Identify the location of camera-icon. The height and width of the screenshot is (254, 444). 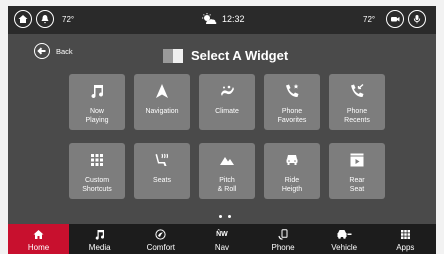
(395, 19).